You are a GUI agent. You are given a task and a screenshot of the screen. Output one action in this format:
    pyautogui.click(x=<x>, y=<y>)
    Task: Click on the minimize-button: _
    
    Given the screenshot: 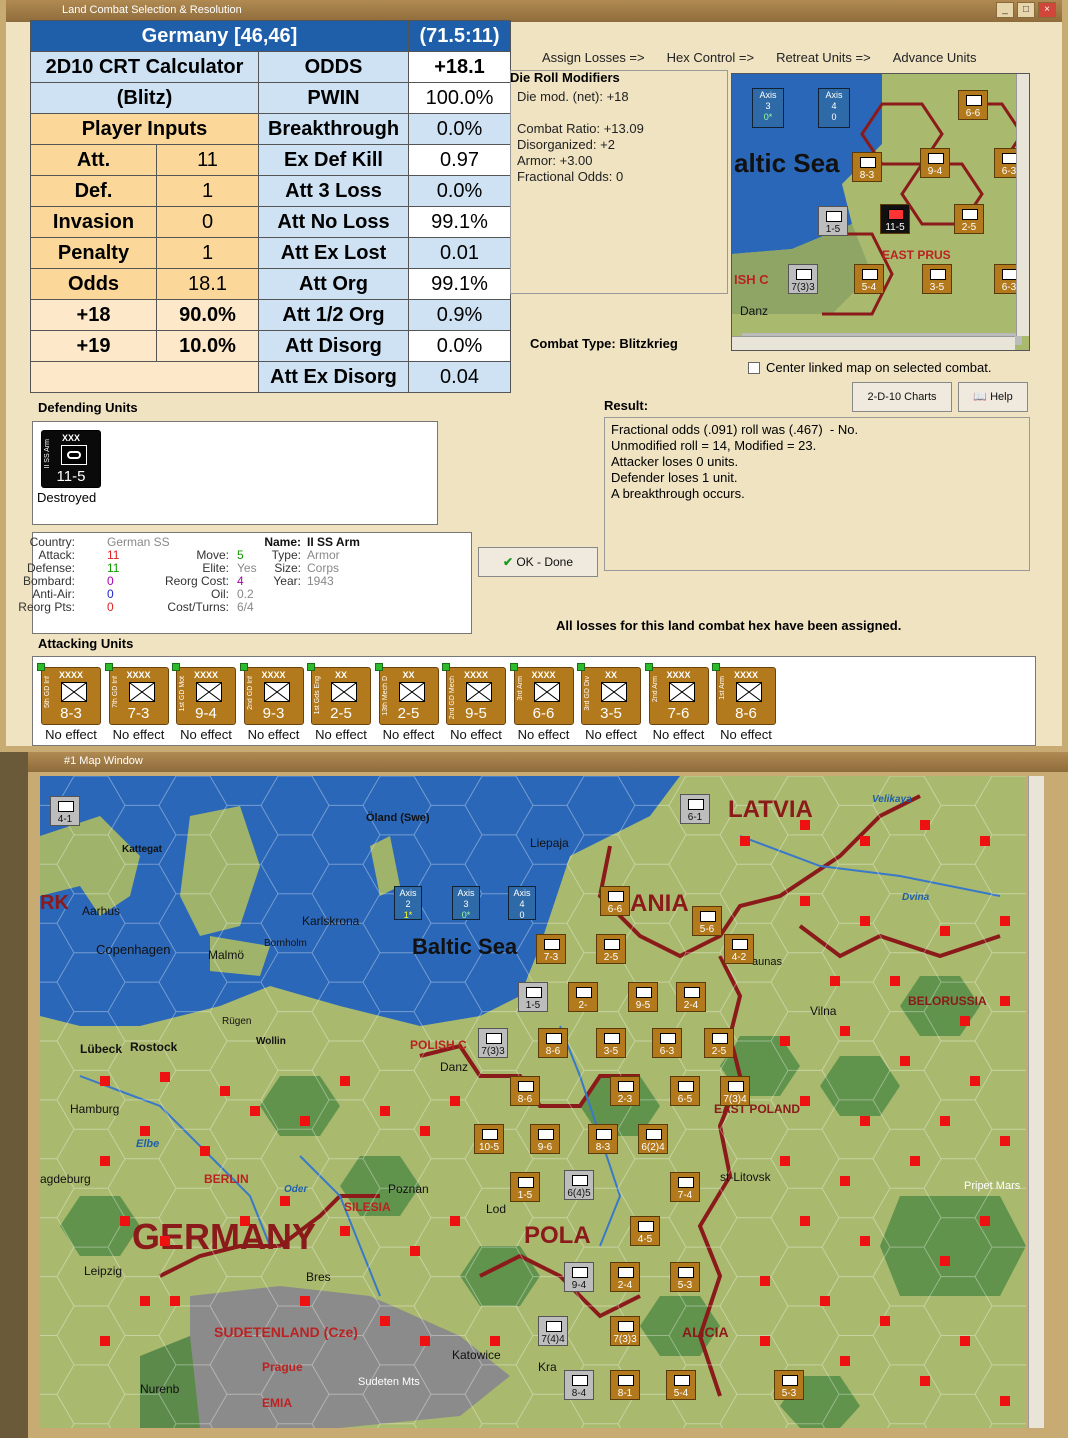 What is the action you would take?
    pyautogui.click(x=1005, y=10)
    